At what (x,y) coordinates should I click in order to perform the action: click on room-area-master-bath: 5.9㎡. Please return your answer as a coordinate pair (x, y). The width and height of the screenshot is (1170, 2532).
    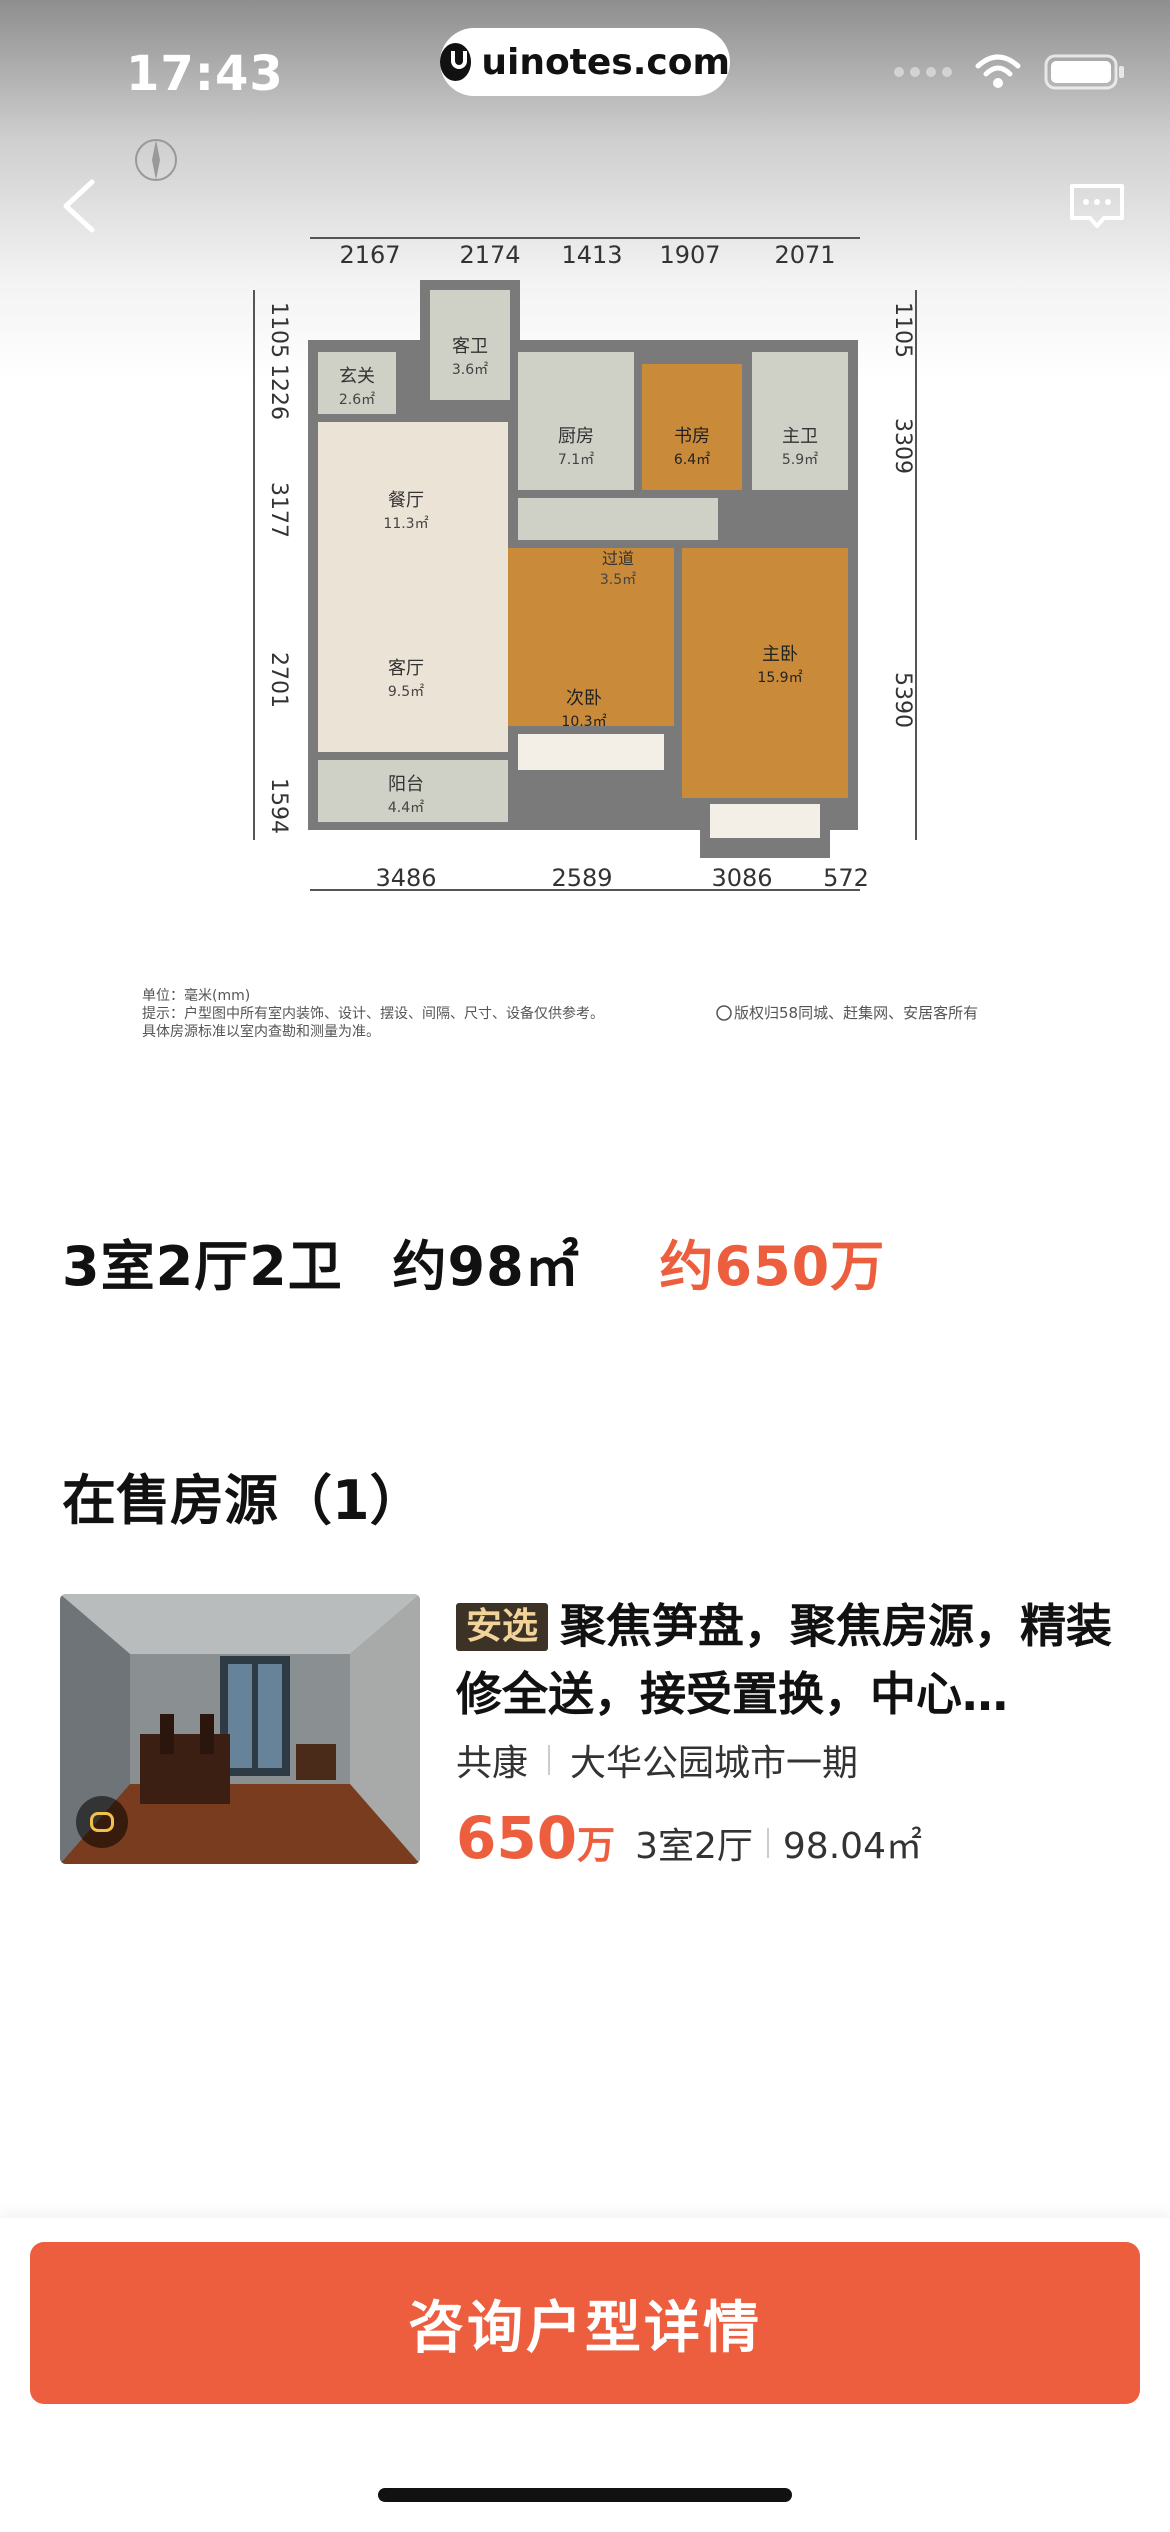
    Looking at the image, I should click on (800, 460).